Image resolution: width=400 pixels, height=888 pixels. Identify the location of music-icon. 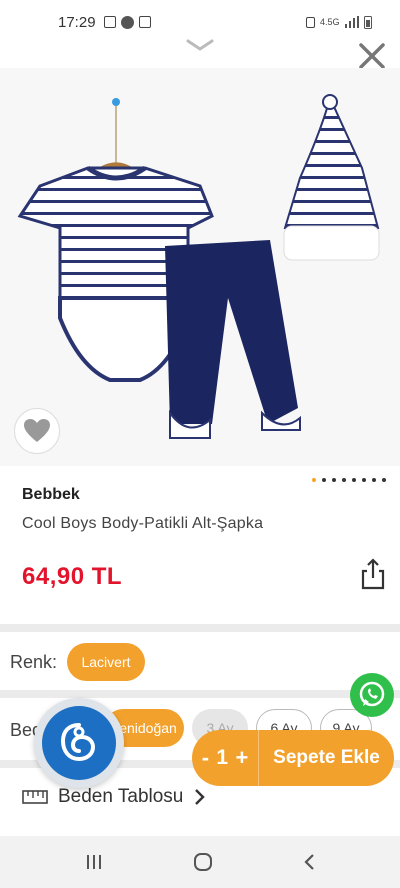
(127, 22).